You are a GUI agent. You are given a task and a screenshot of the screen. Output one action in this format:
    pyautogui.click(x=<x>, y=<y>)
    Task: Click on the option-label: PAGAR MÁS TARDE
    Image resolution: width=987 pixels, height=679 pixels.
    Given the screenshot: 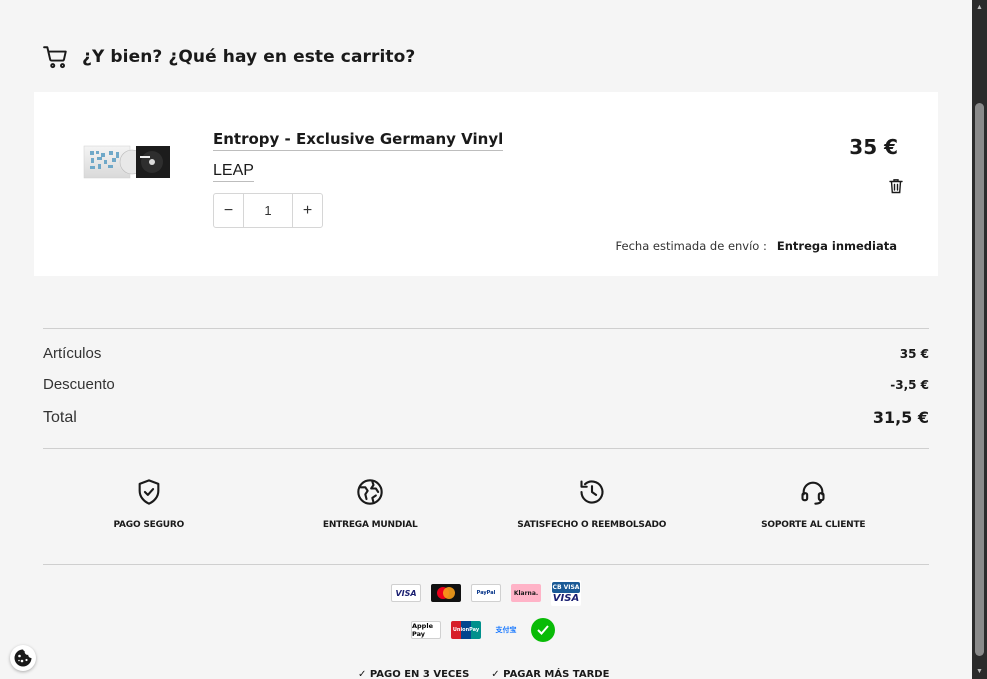 What is the action you would take?
    pyautogui.click(x=556, y=674)
    